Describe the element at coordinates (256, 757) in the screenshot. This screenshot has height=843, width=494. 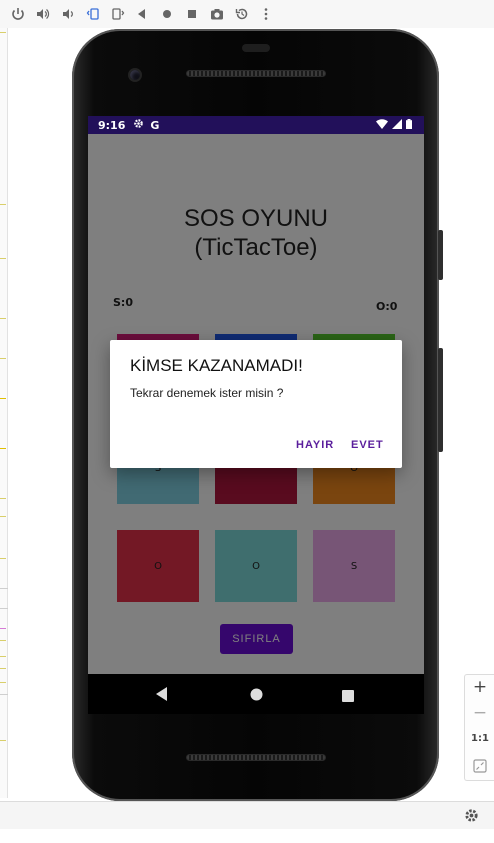
I see `bottom-speaker` at that location.